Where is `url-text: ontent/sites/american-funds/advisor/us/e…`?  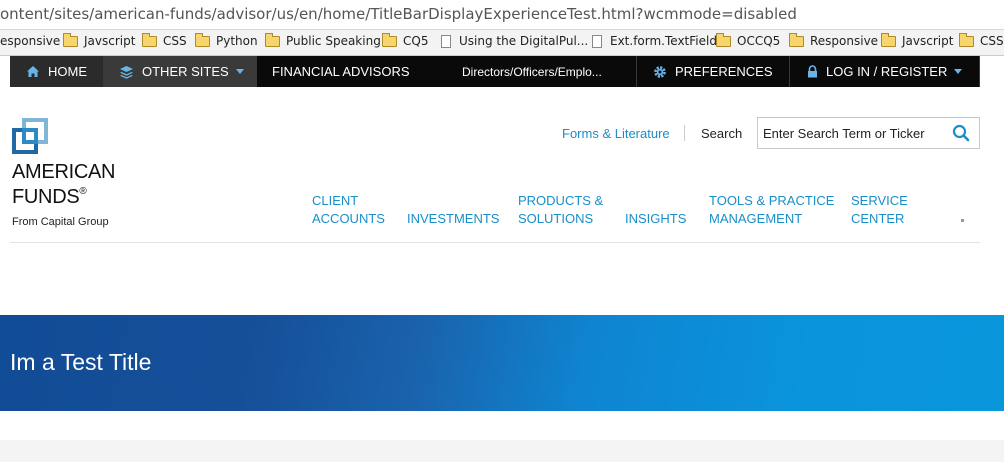
url-text: ontent/sites/american-funds/advisor/us/e… is located at coordinates (398, 14).